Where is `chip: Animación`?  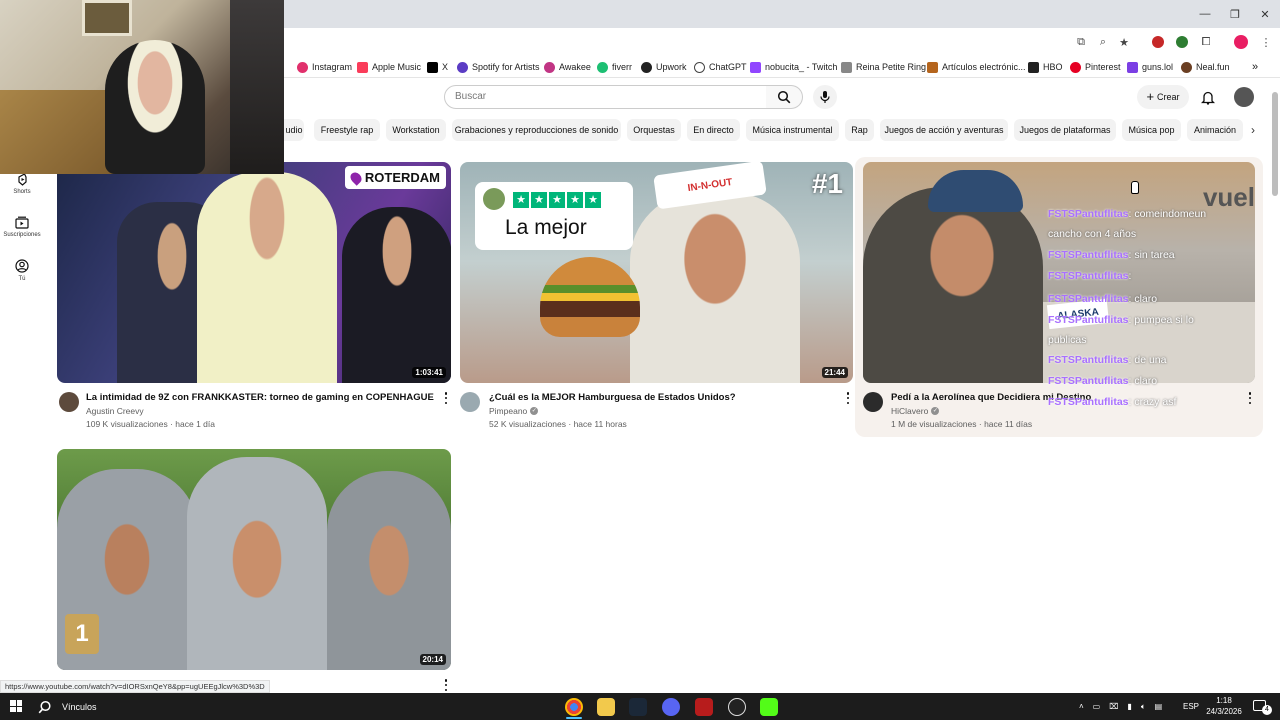
chip: Animación is located at coordinates (1215, 130).